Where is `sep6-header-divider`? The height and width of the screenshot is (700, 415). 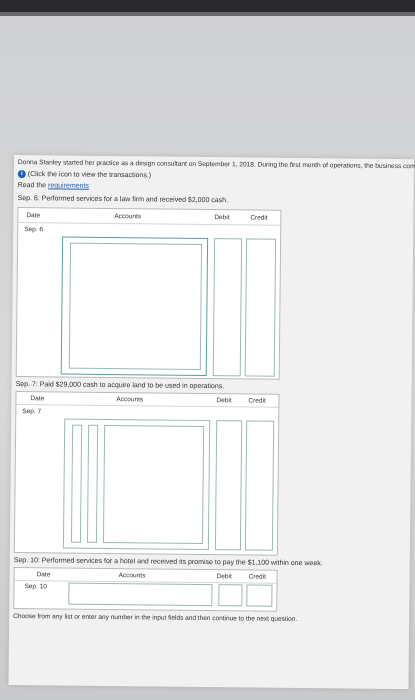
sep6-header-divider is located at coordinates (149, 224).